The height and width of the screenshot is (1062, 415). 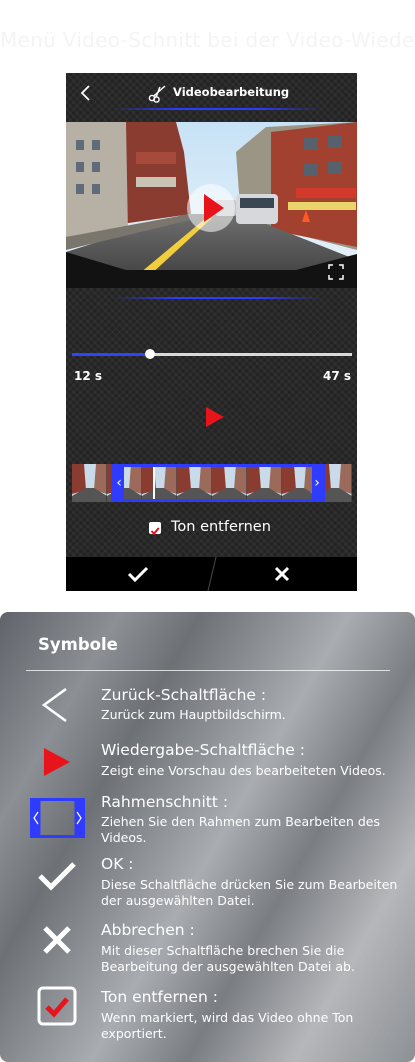 What do you see at coordinates (88, 376) in the screenshot?
I see `start-time-label: 12 s` at bounding box center [88, 376].